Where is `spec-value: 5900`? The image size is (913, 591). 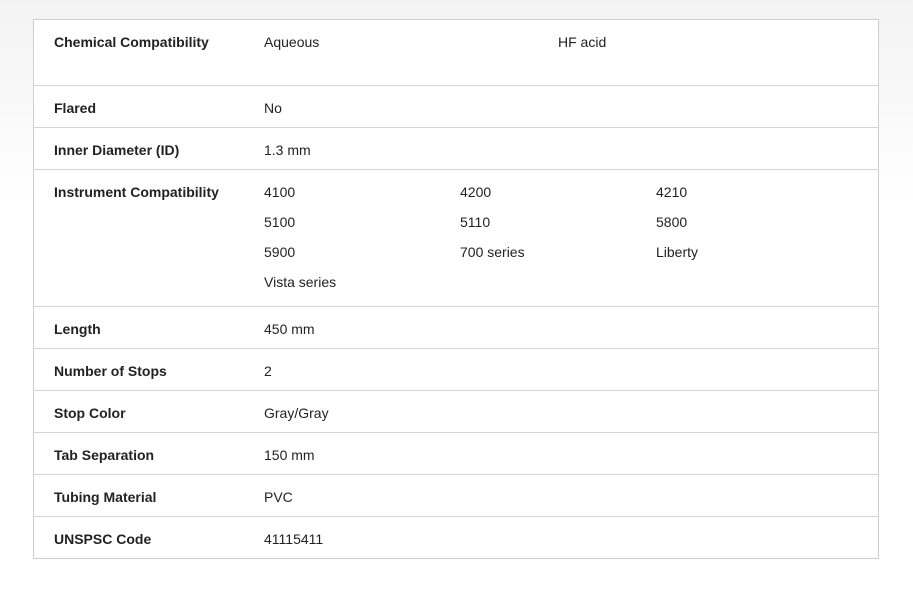 spec-value: 5900 is located at coordinates (280, 252).